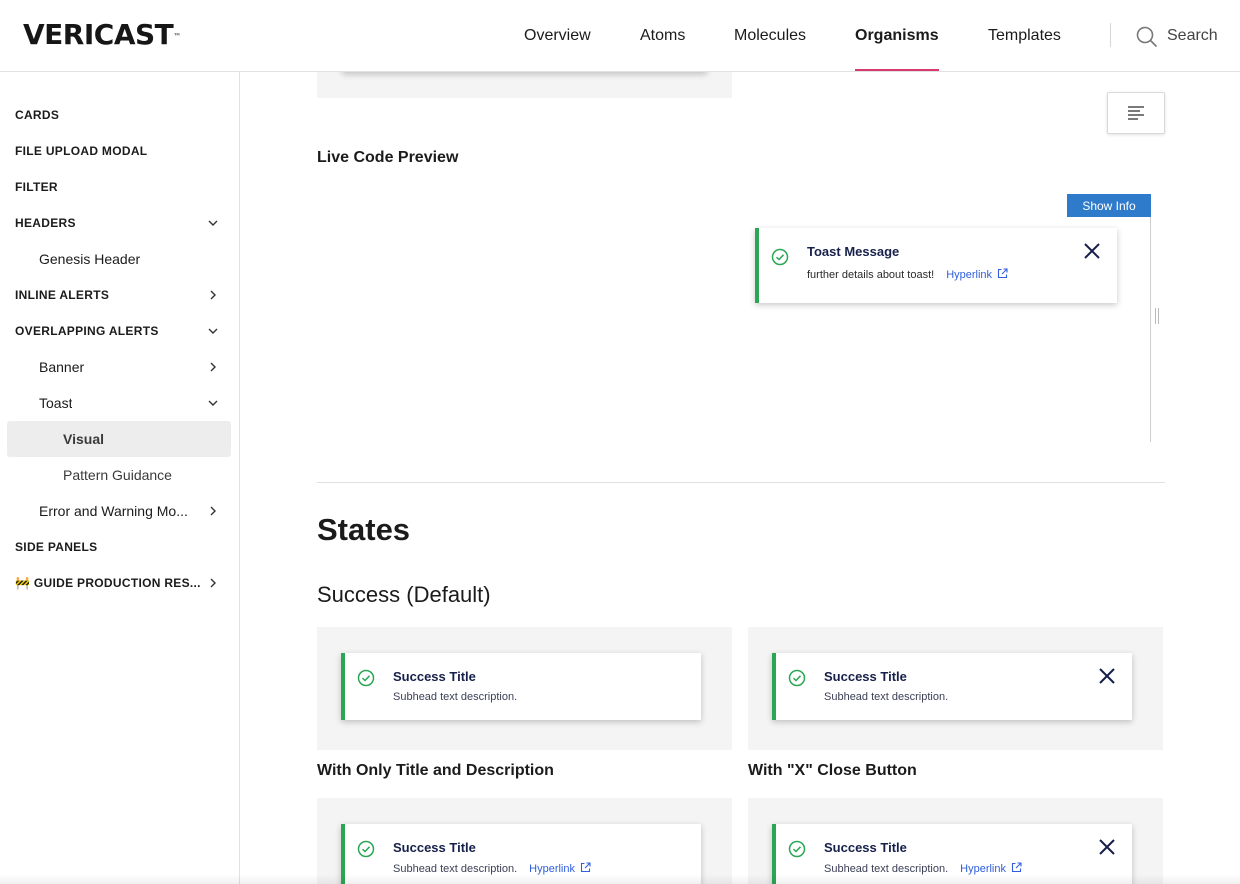 Image resolution: width=1240 pixels, height=884 pixels. Describe the element at coordinates (90, 259) in the screenshot. I see `sidebar-item-label: Genesis Header` at that location.